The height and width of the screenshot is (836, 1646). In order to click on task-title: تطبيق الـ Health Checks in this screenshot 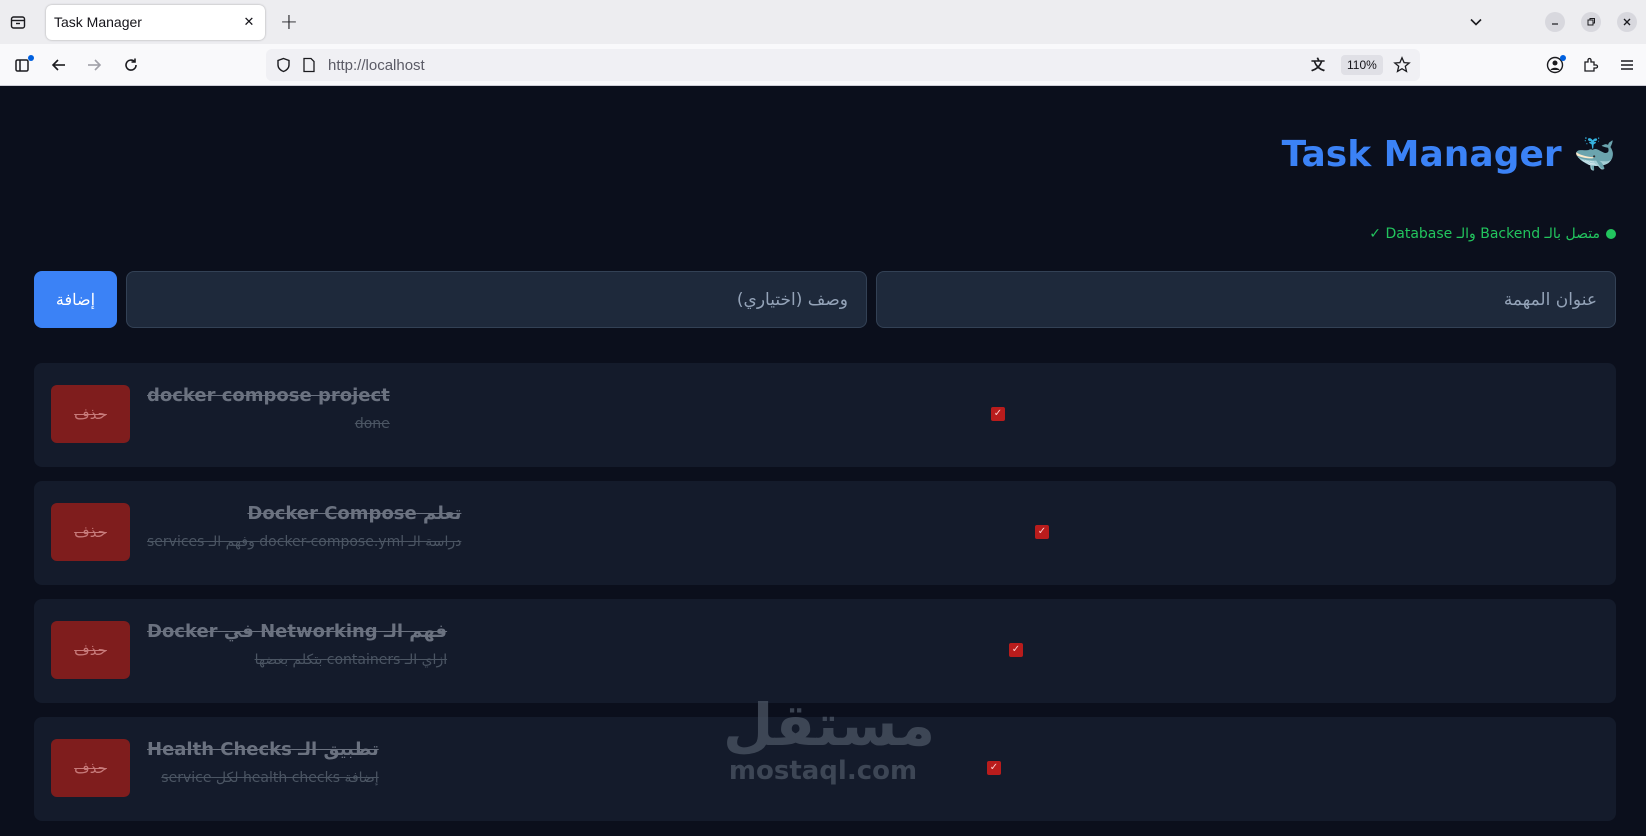, I will do `click(263, 749)`.